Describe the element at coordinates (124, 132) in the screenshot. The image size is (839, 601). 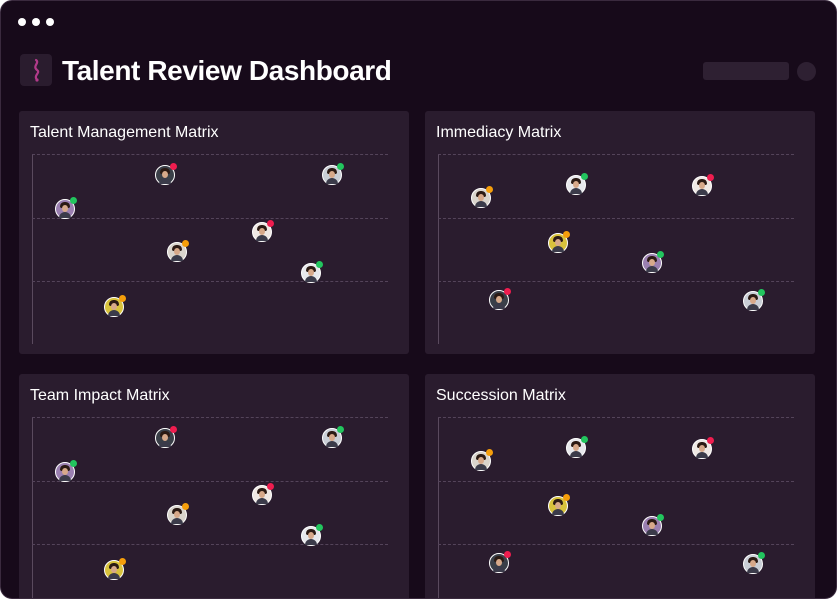
I see `panel-title: Talent Management Matrix` at that location.